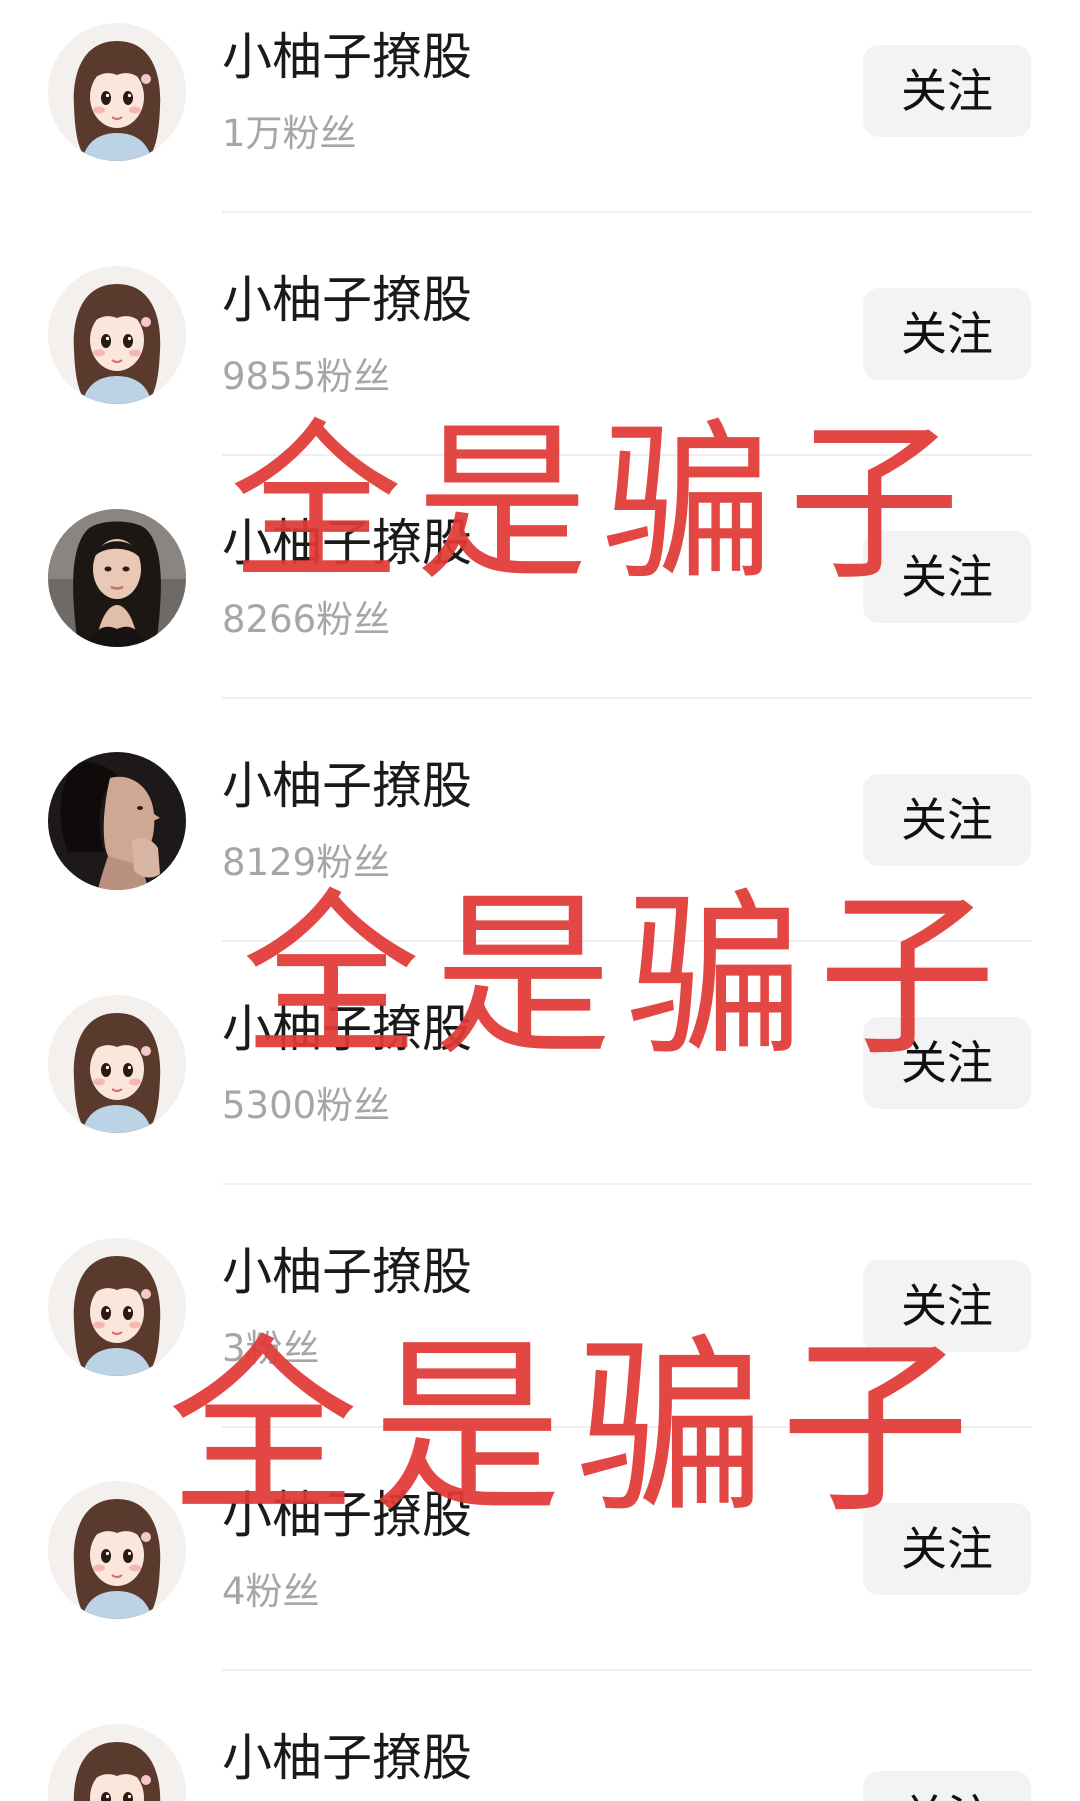 The image size is (1080, 1801). What do you see at coordinates (540, 121) in the screenshot?
I see `list-item: 小柚子撩股 1万粉丝 关注` at bounding box center [540, 121].